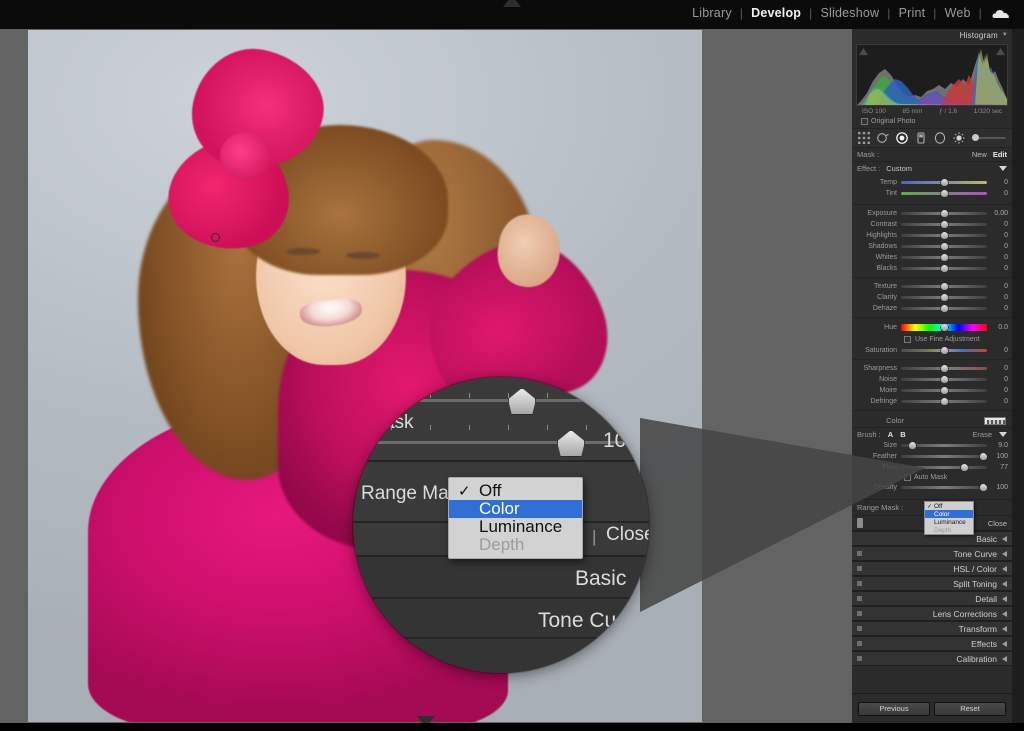  I want to click on radial-filter-icon, so click(940, 138).